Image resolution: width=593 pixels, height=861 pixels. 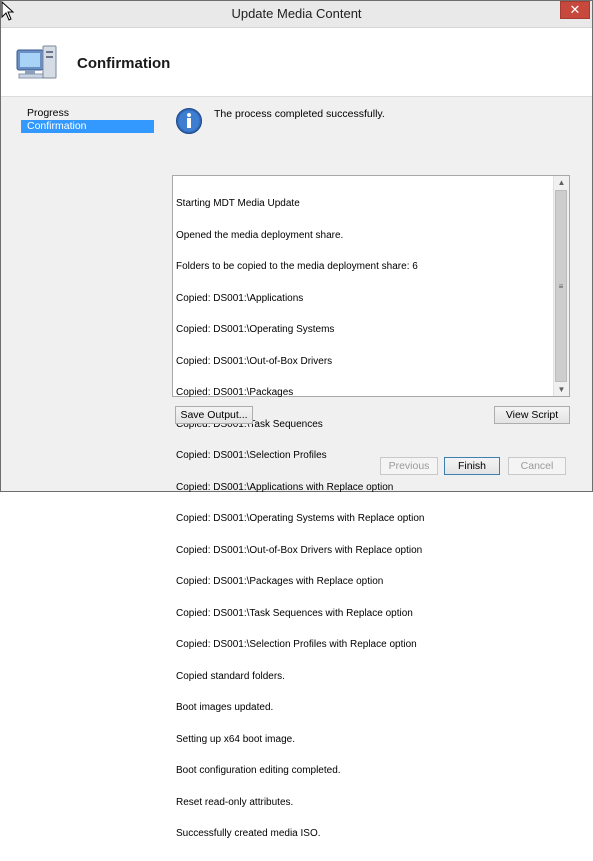 I want to click on nav-item-confirmation: Confirmation, so click(x=87, y=126).